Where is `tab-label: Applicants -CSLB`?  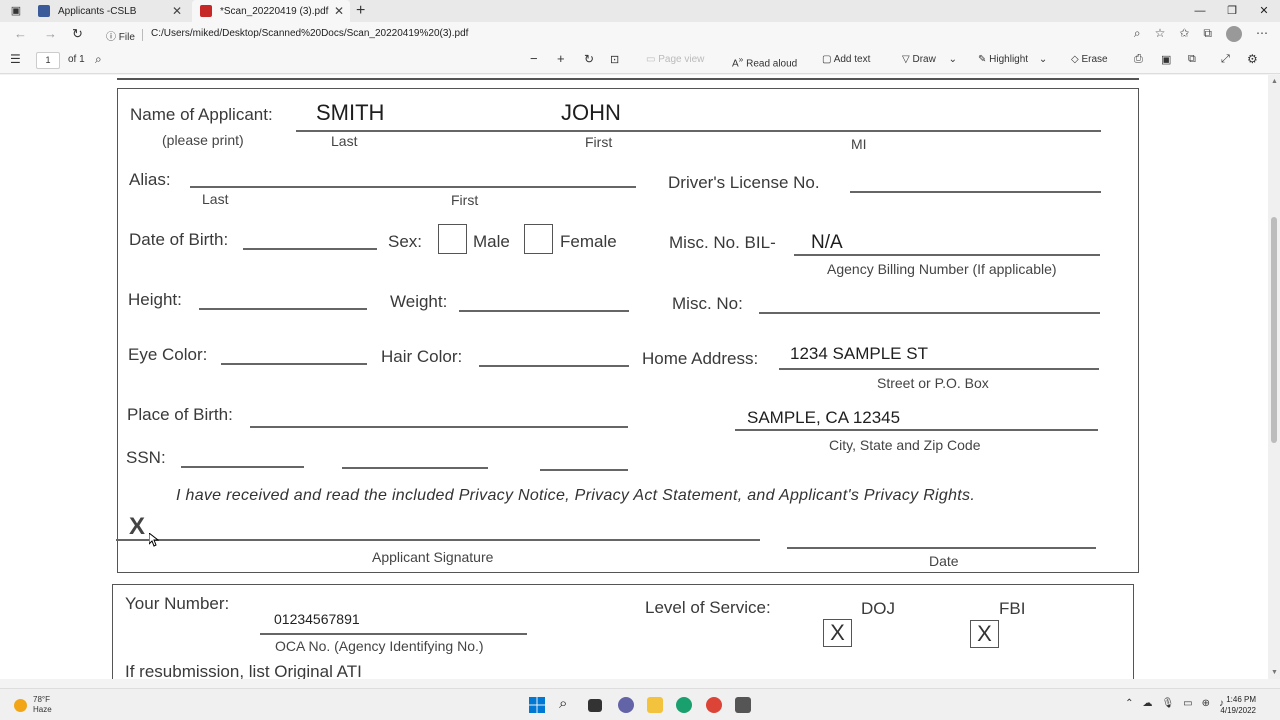
tab-label: Applicants -CSLB is located at coordinates (97, 11).